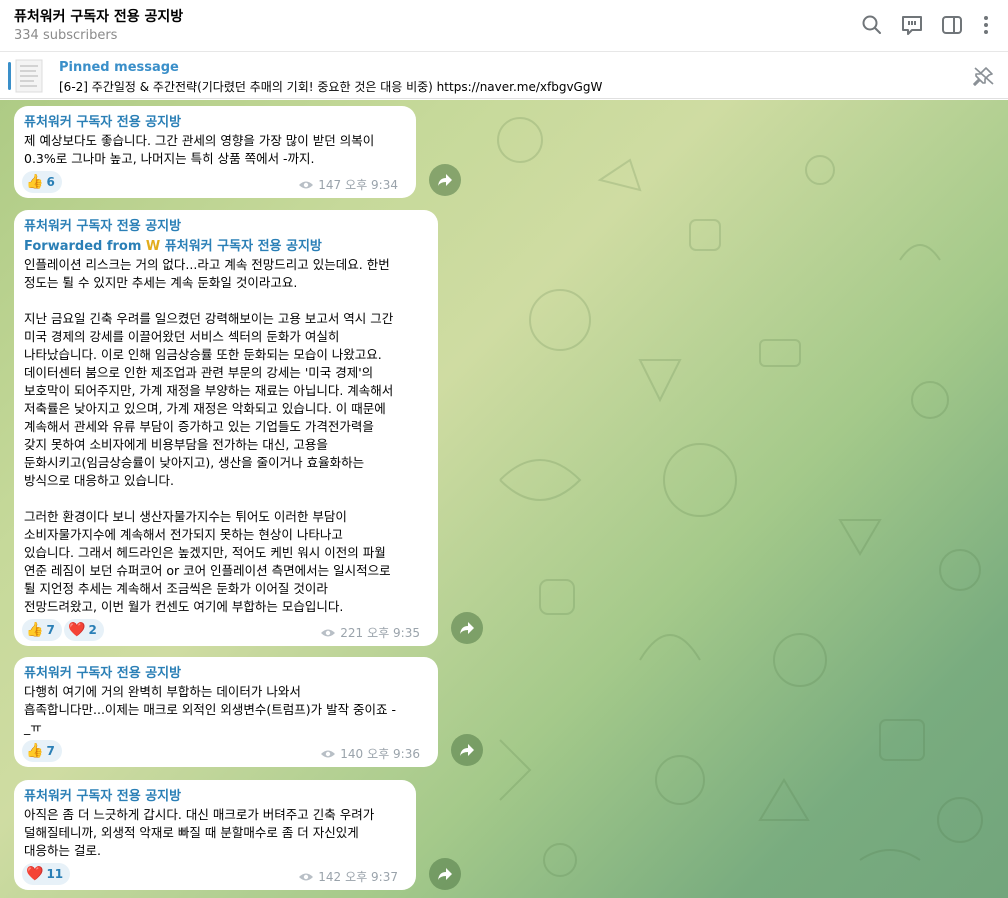  I want to click on forwarded-from: Forwarded from W 퓨처워커 구독자 전용 공지방, so click(226, 247).